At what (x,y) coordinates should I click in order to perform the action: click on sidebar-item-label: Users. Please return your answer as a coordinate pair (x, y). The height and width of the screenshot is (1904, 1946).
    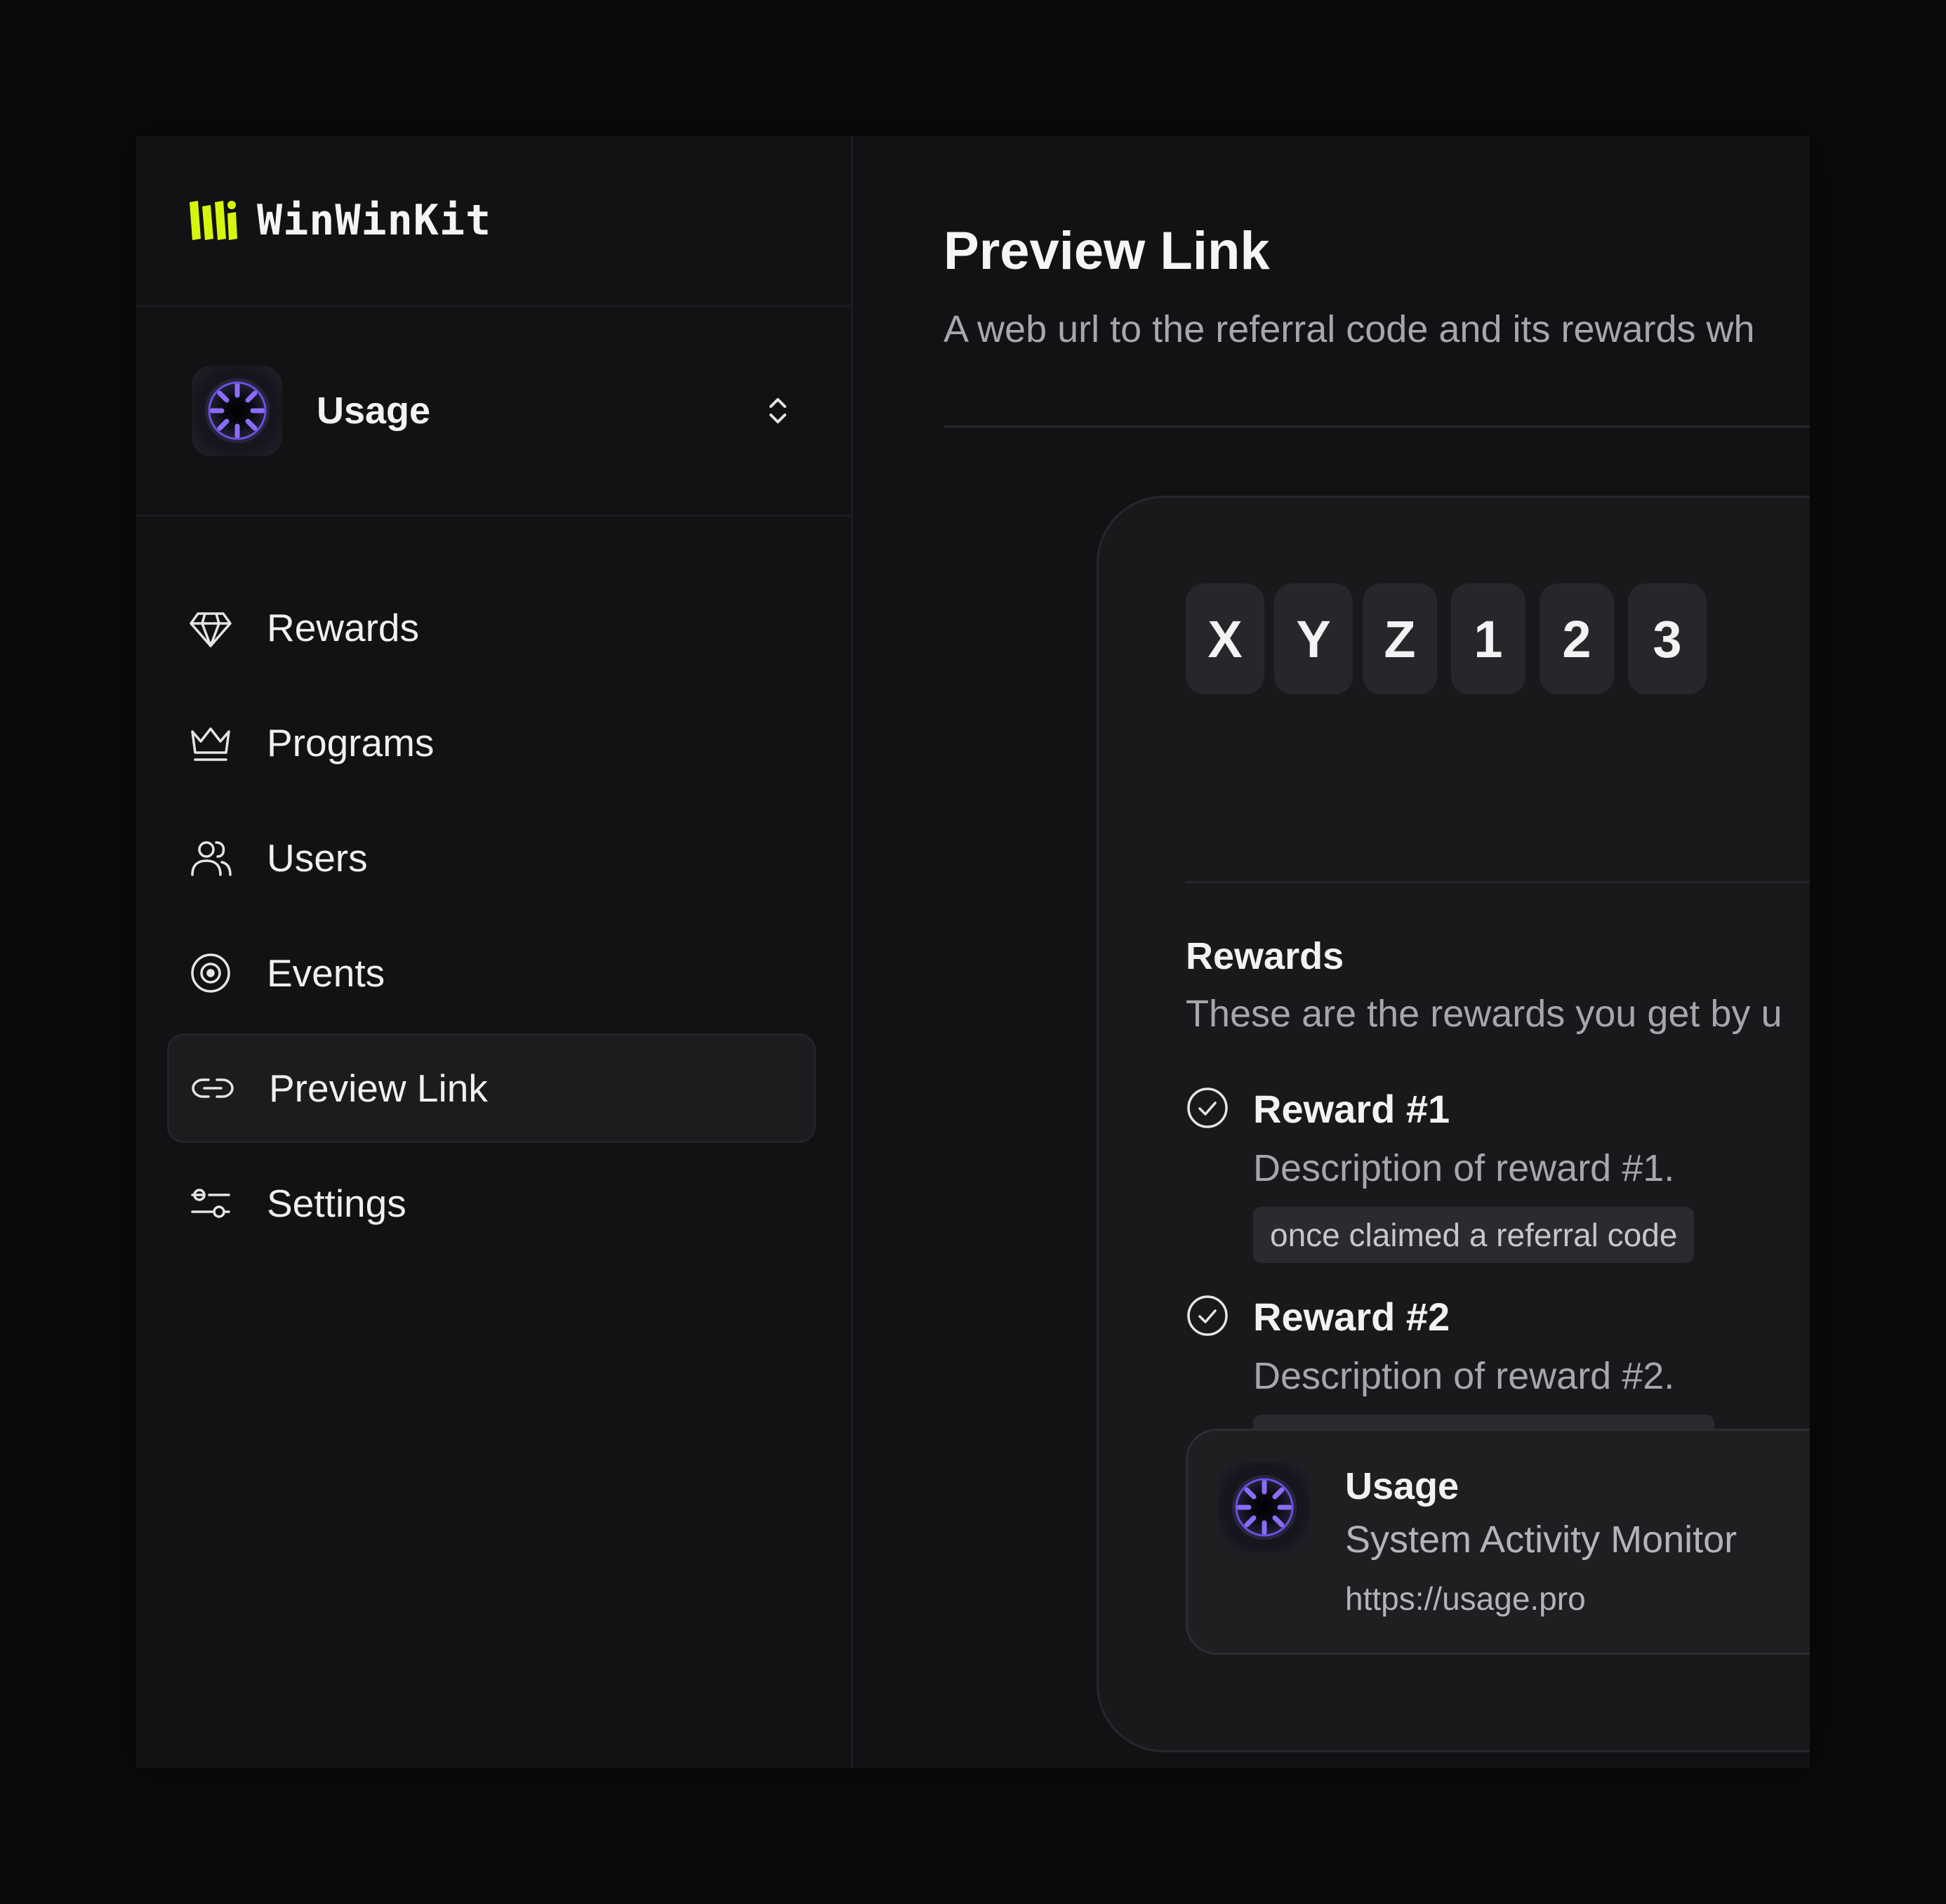
    Looking at the image, I should click on (317, 858).